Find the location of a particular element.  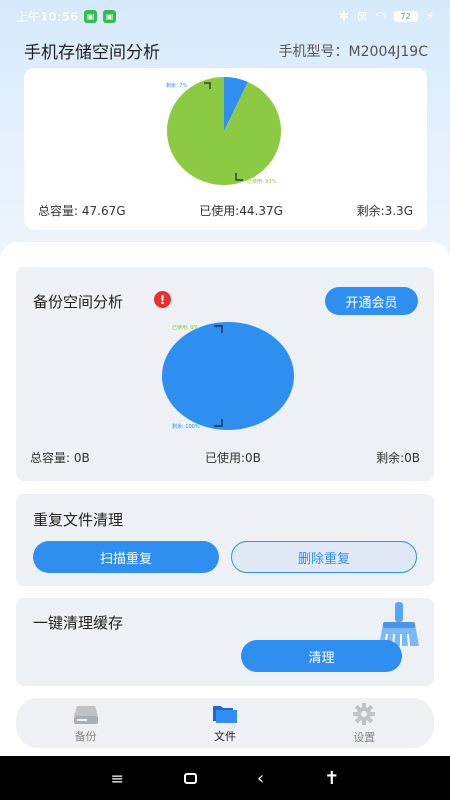

nav-item-settings: 设置 is located at coordinates (364, 723).